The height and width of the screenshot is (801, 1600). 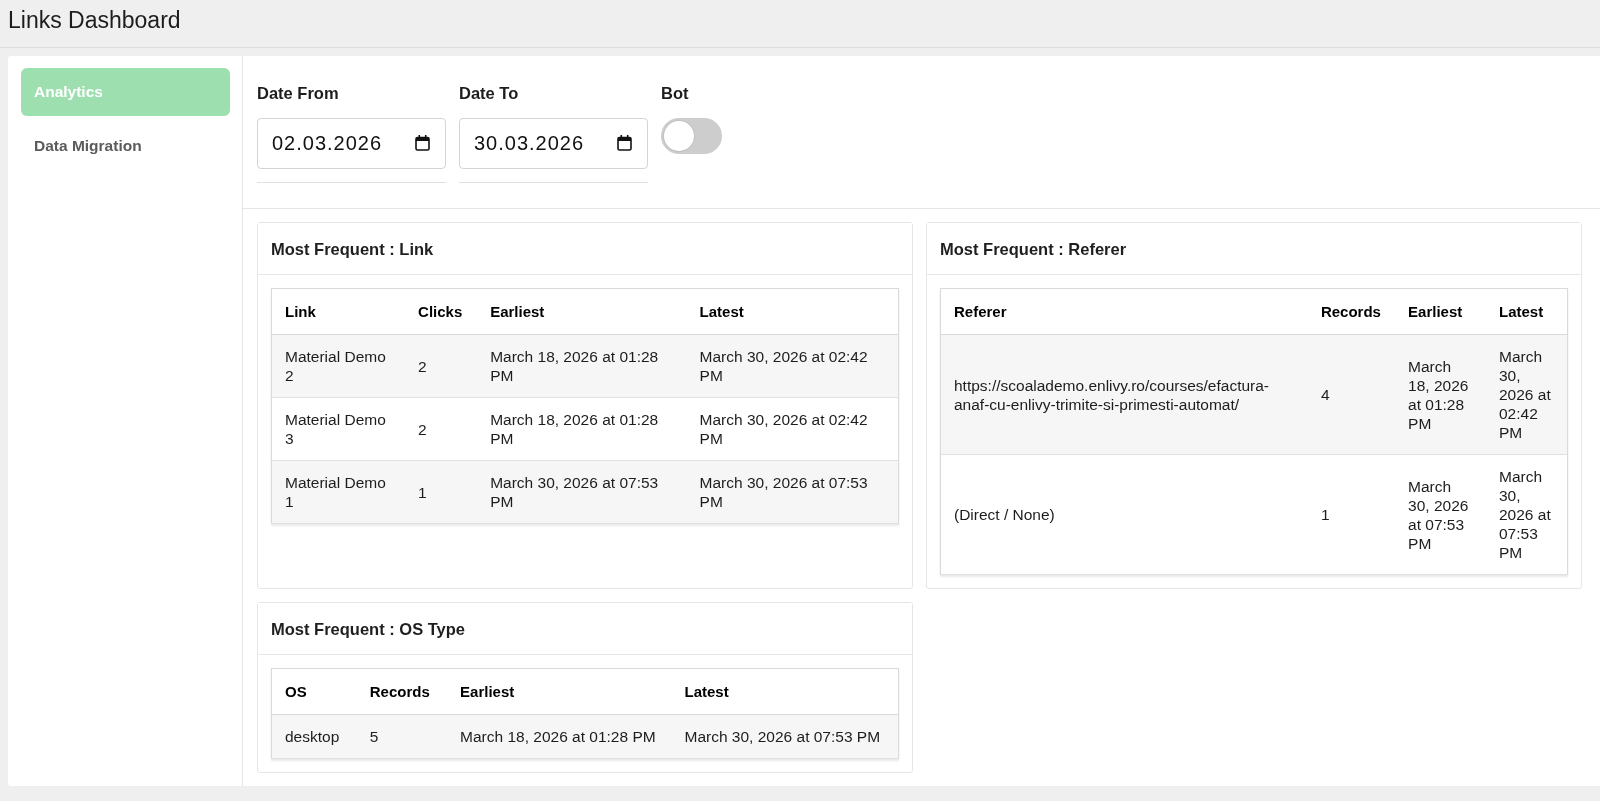 I want to click on date-field: 02.03.2026, so click(x=351, y=143).